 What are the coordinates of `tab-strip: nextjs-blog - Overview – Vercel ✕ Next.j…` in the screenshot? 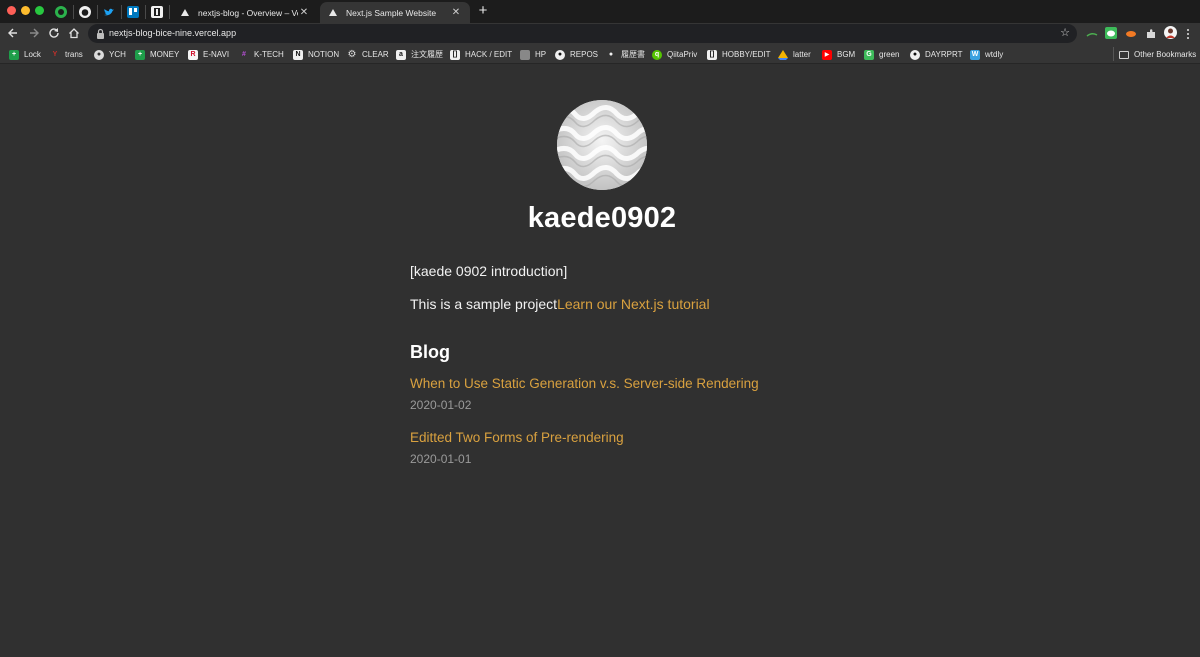 It's located at (600, 11).